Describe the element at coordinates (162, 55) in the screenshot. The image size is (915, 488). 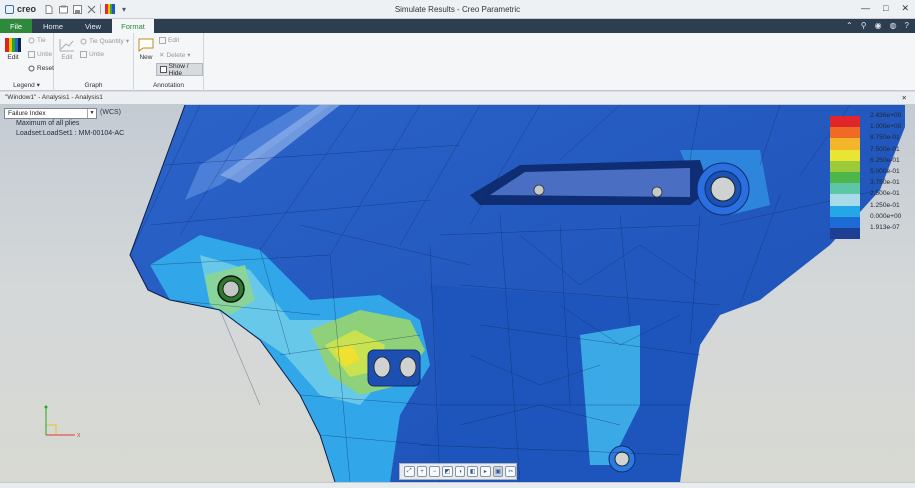
I see `delete-icon: ✕` at that location.